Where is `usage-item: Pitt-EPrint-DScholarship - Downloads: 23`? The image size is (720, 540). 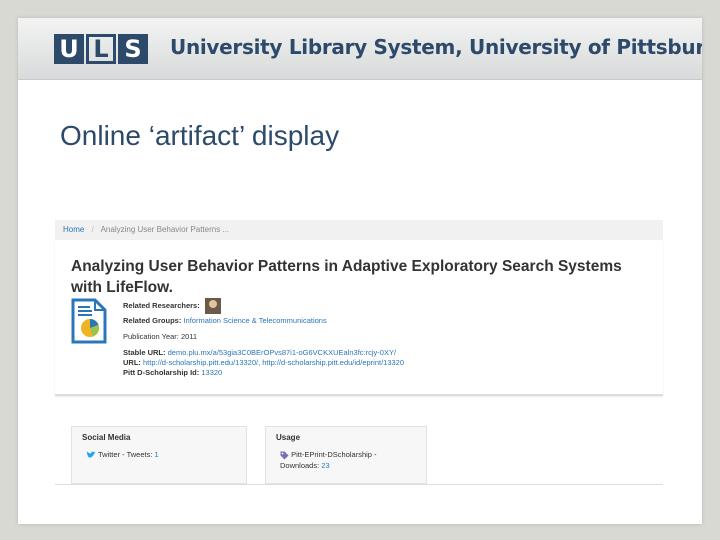 usage-item: Pitt-EPrint-DScholarship - Downloads: 23 is located at coordinates (328, 460).